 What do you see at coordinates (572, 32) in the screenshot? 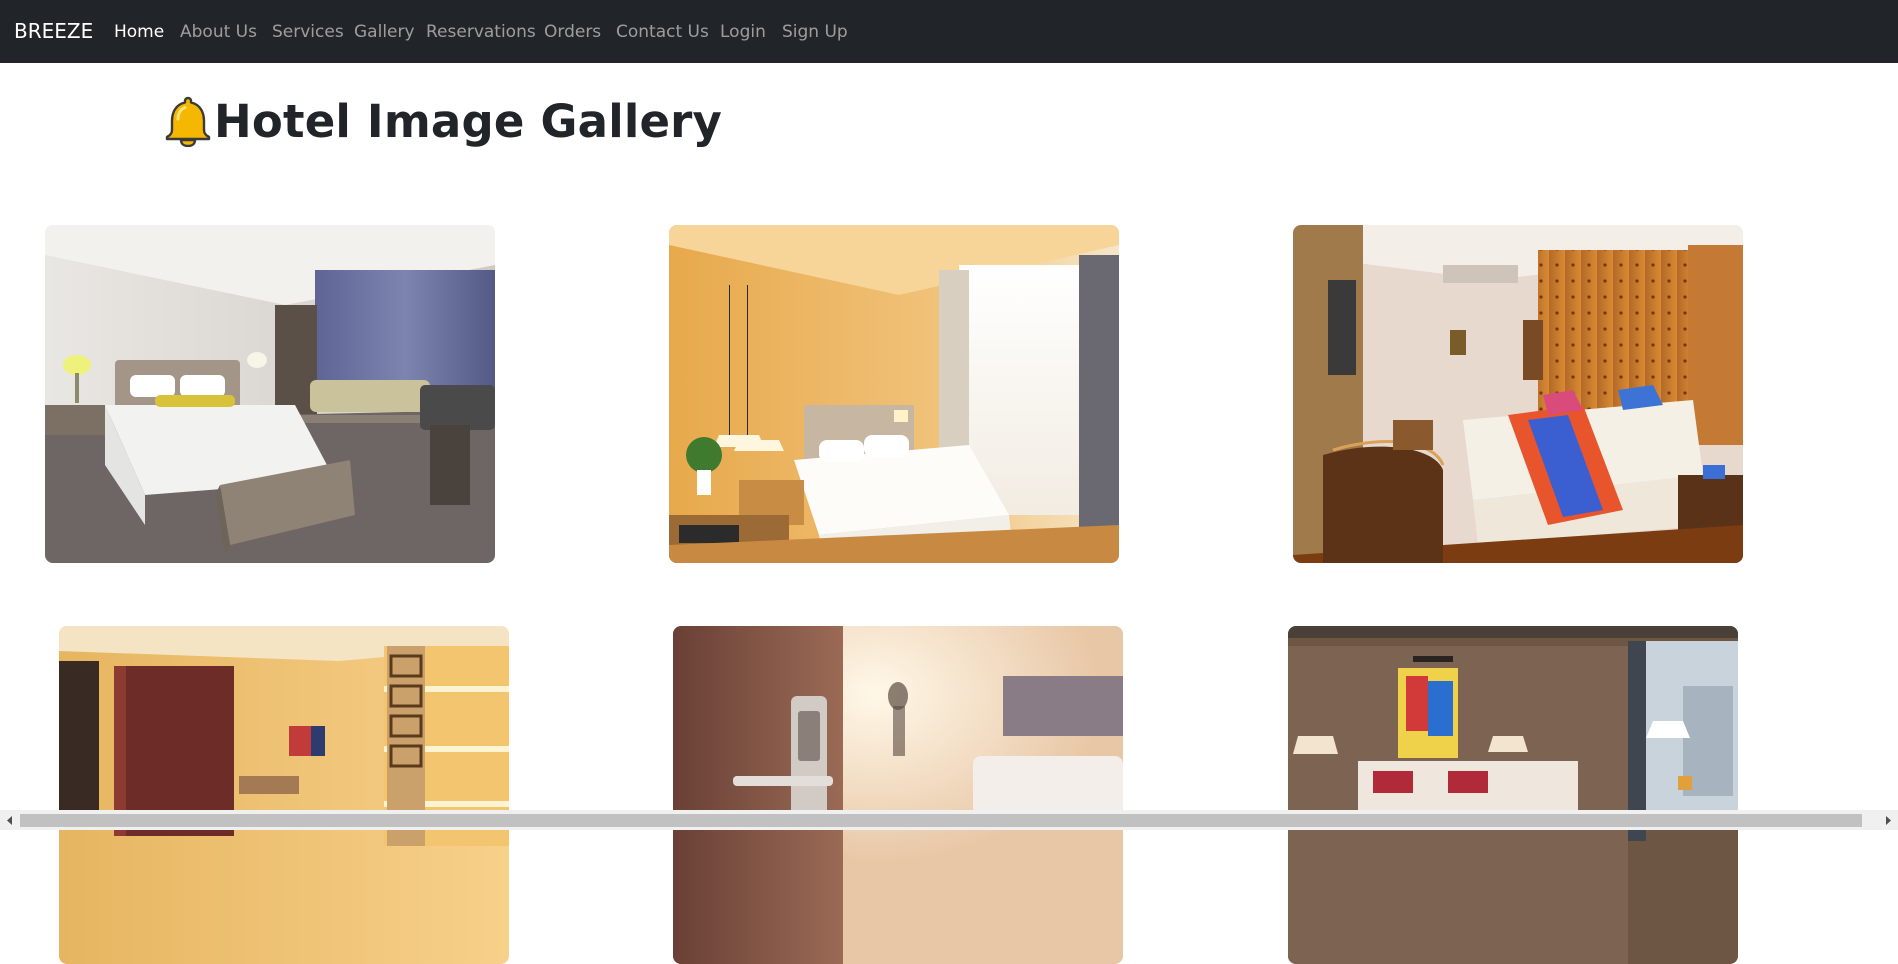
I see `nav-orders: Orders` at bounding box center [572, 32].